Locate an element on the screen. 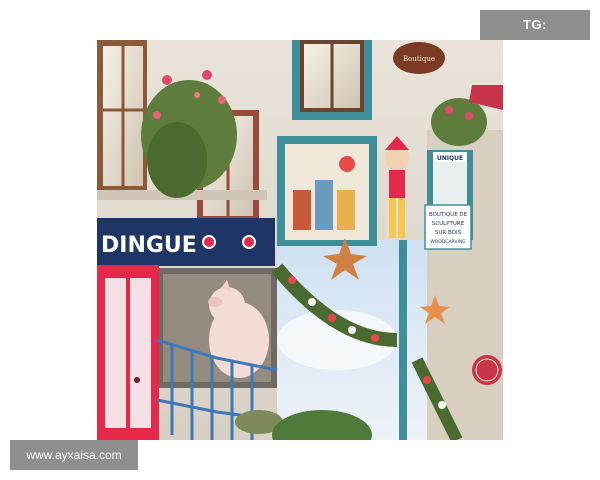 The width and height of the screenshot is (600, 480). woodcarving-sign-line3: SUR BOIS is located at coordinates (448, 233).